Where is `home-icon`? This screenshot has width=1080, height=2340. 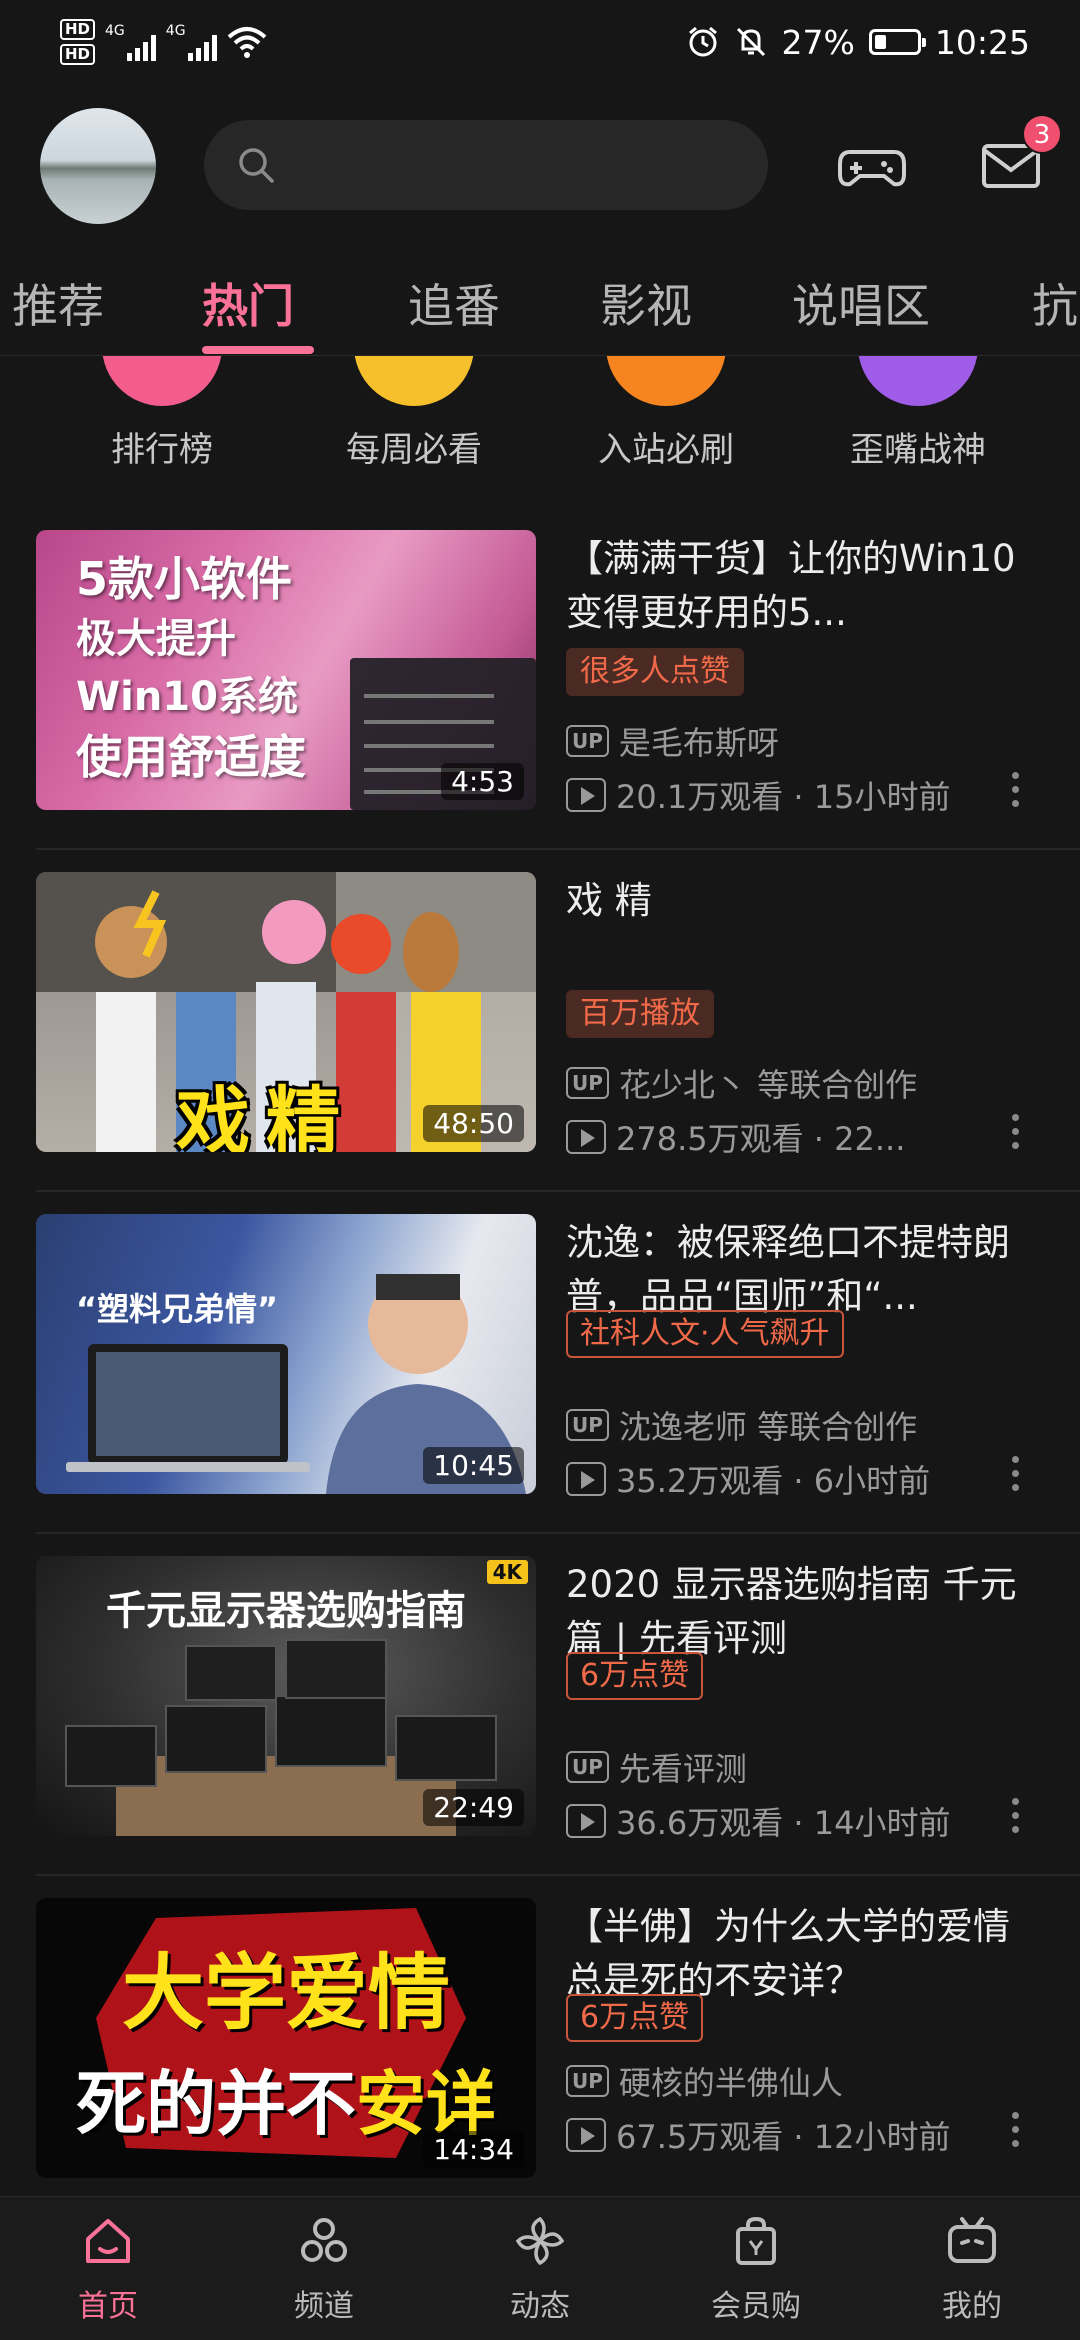 home-icon is located at coordinates (108, 2241).